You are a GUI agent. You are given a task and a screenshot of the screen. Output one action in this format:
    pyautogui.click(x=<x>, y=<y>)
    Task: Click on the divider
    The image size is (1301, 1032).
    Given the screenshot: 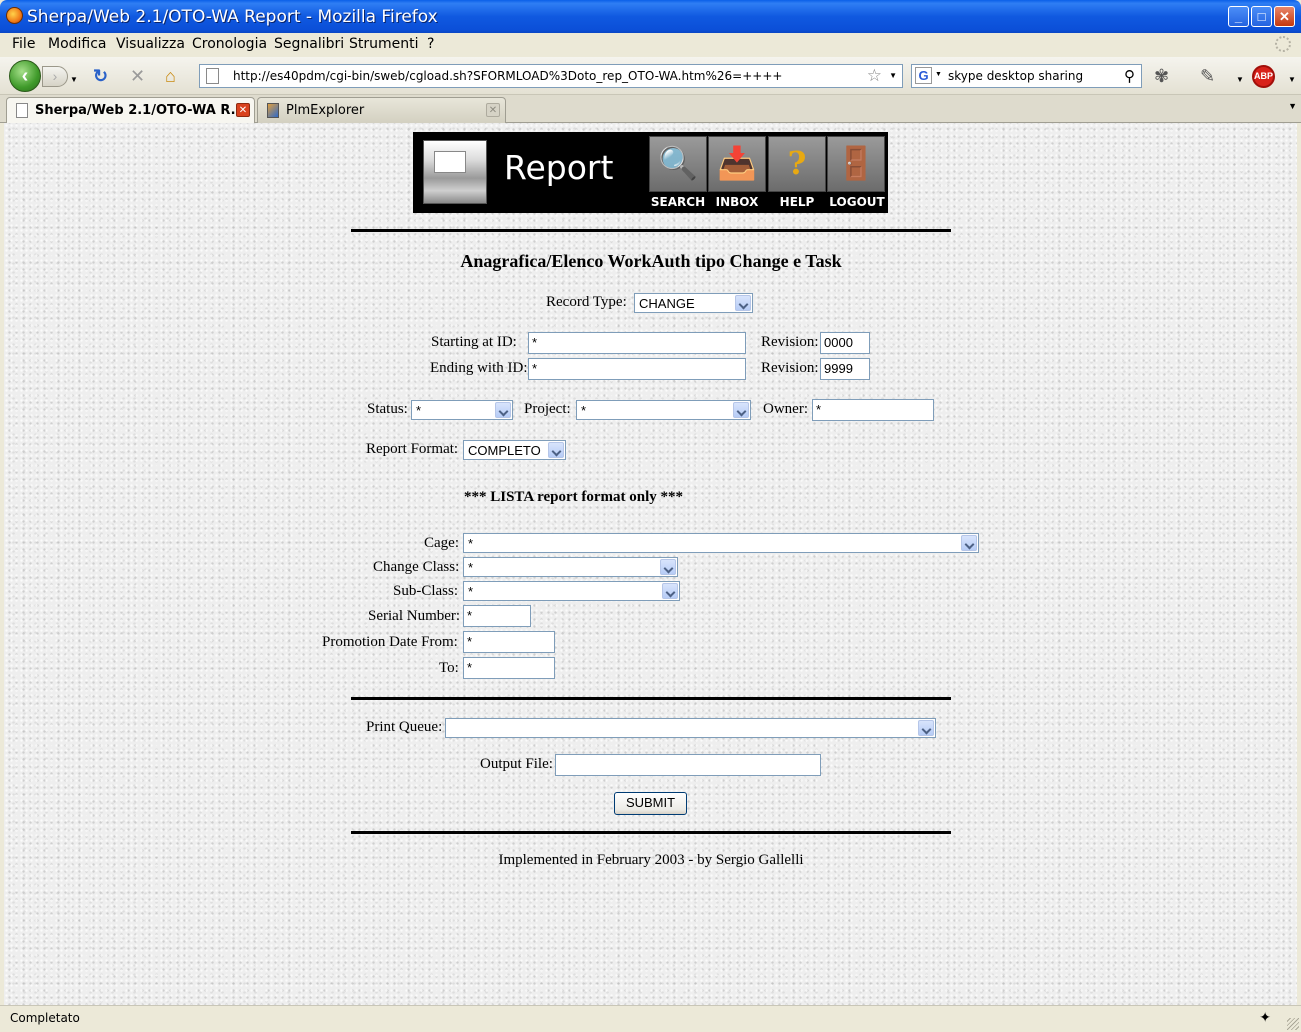 What is the action you would take?
    pyautogui.click(x=651, y=698)
    